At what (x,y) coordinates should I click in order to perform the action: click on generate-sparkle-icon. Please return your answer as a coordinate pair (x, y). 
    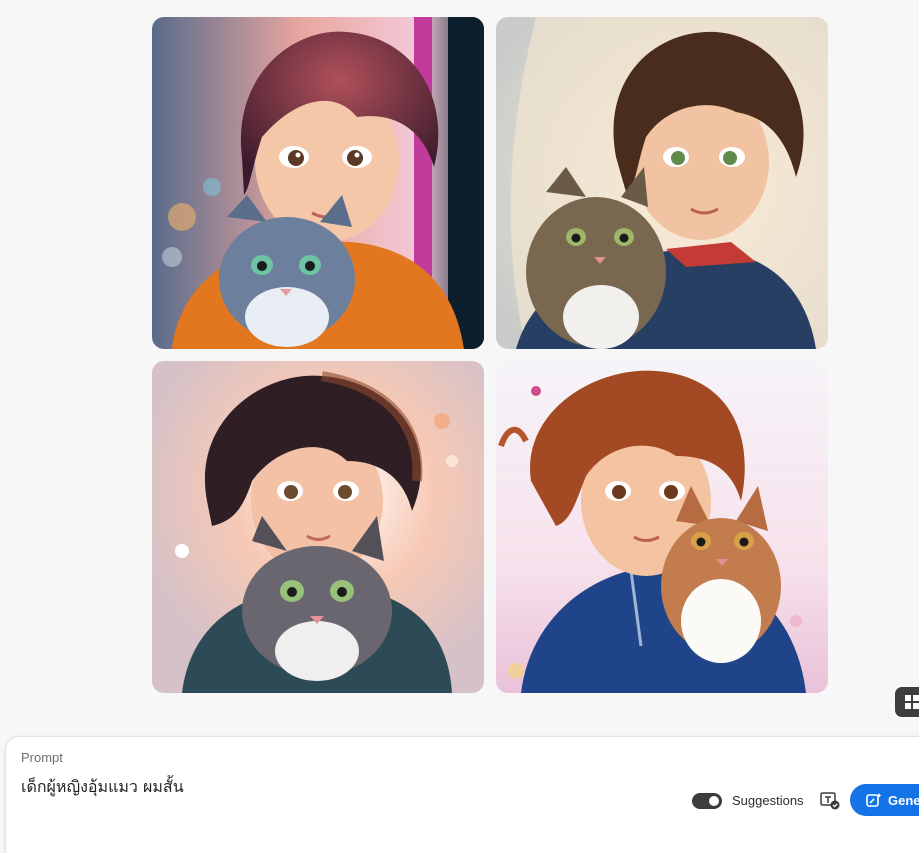
    Looking at the image, I should click on (874, 800).